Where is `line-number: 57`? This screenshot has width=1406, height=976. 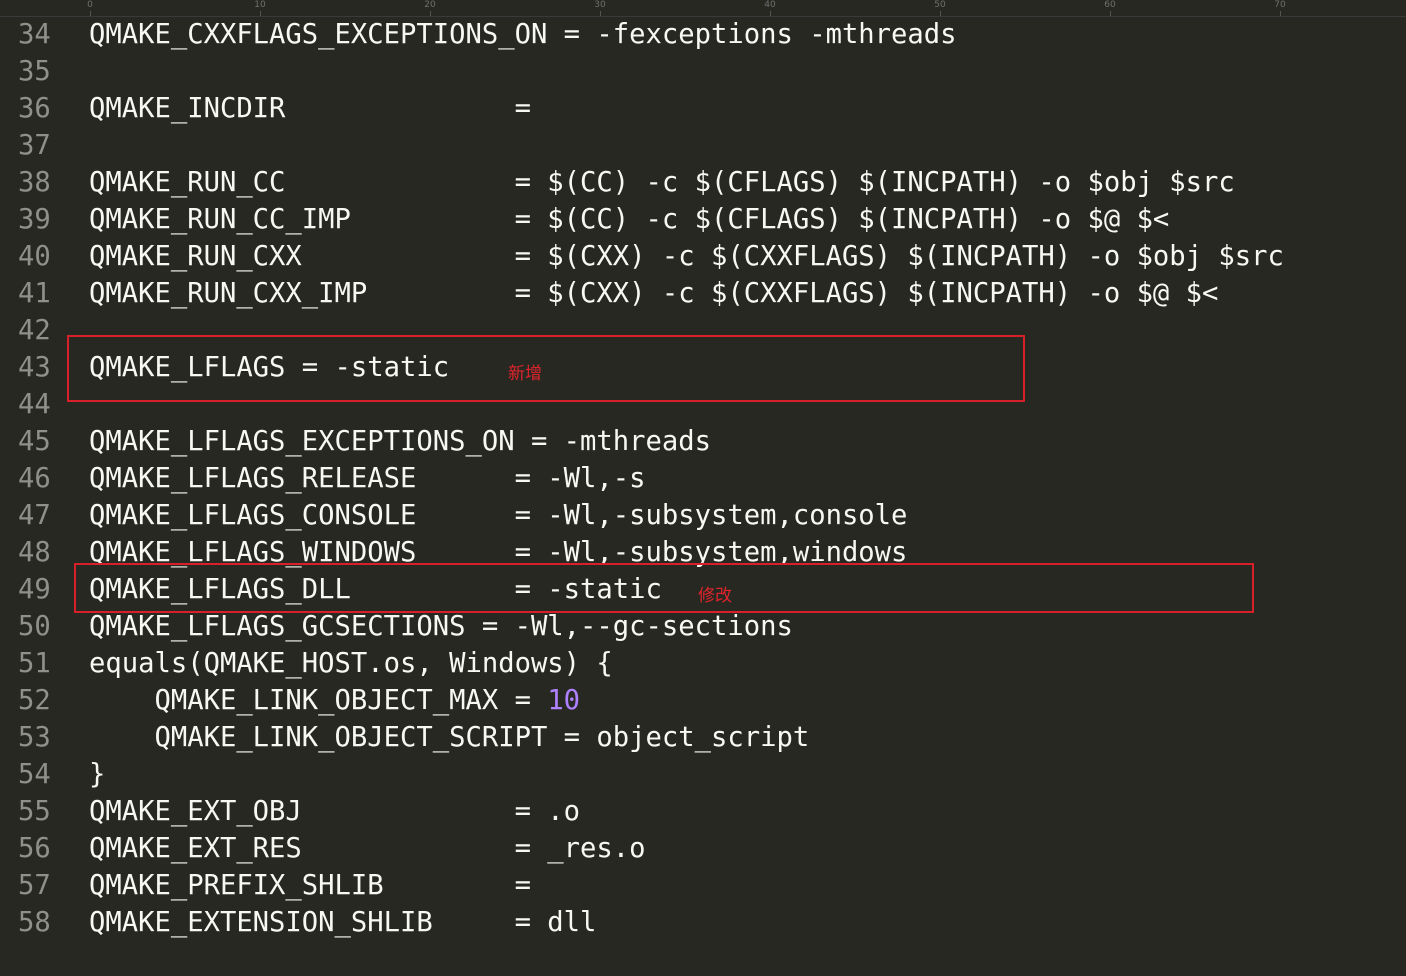
line-number: 57 is located at coordinates (34, 885).